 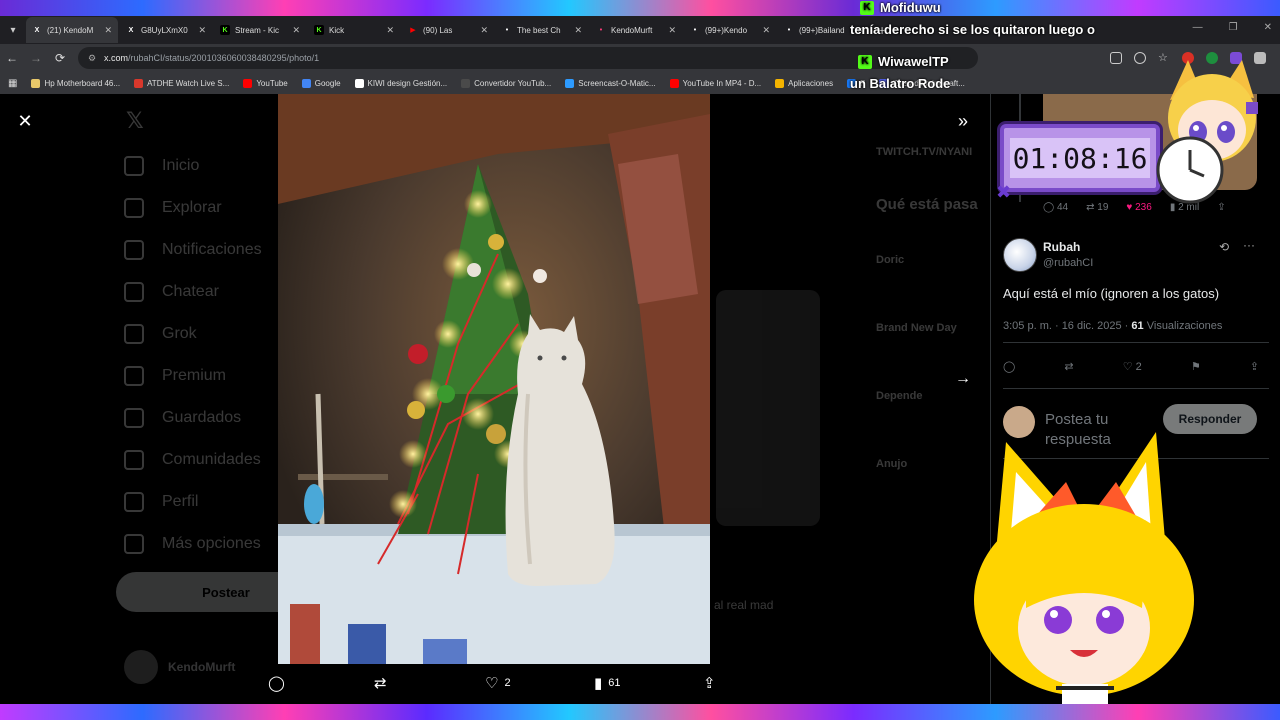 What do you see at coordinates (916, 328) in the screenshot?
I see `trend-item: Brand New Day` at bounding box center [916, 328].